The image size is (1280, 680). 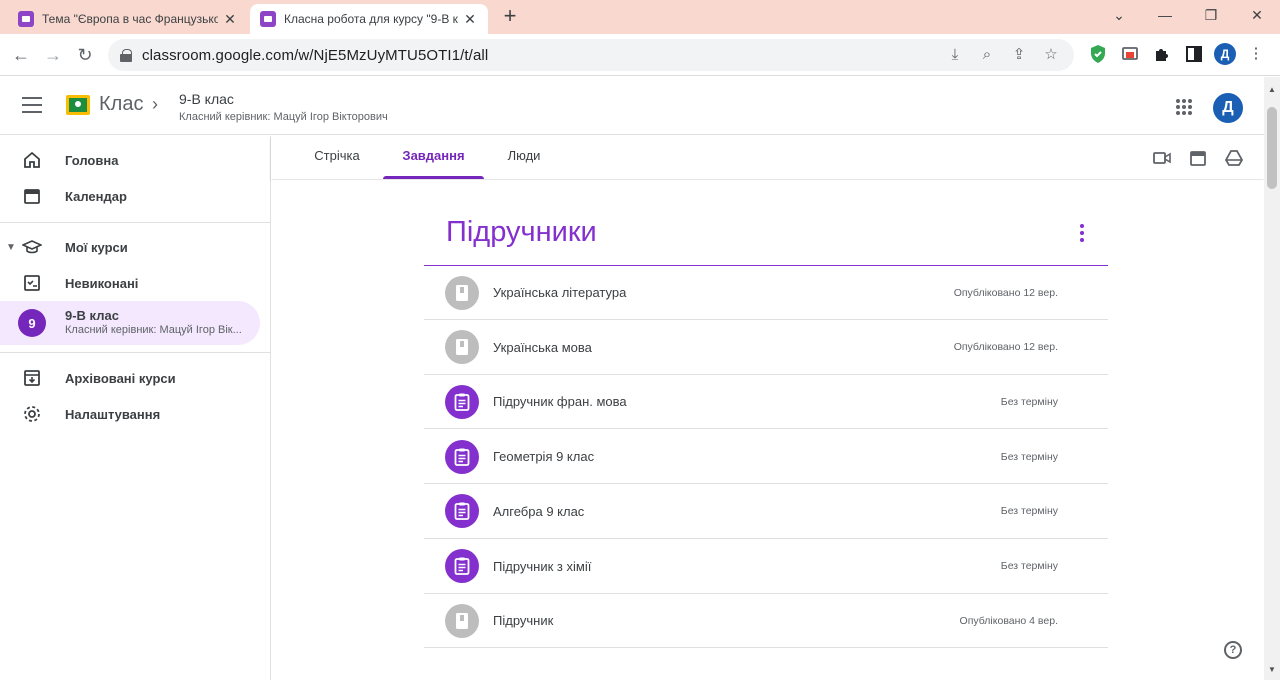 What do you see at coordinates (130, 196) in the screenshot?
I see `sidebar-item-calendar: Календар` at bounding box center [130, 196].